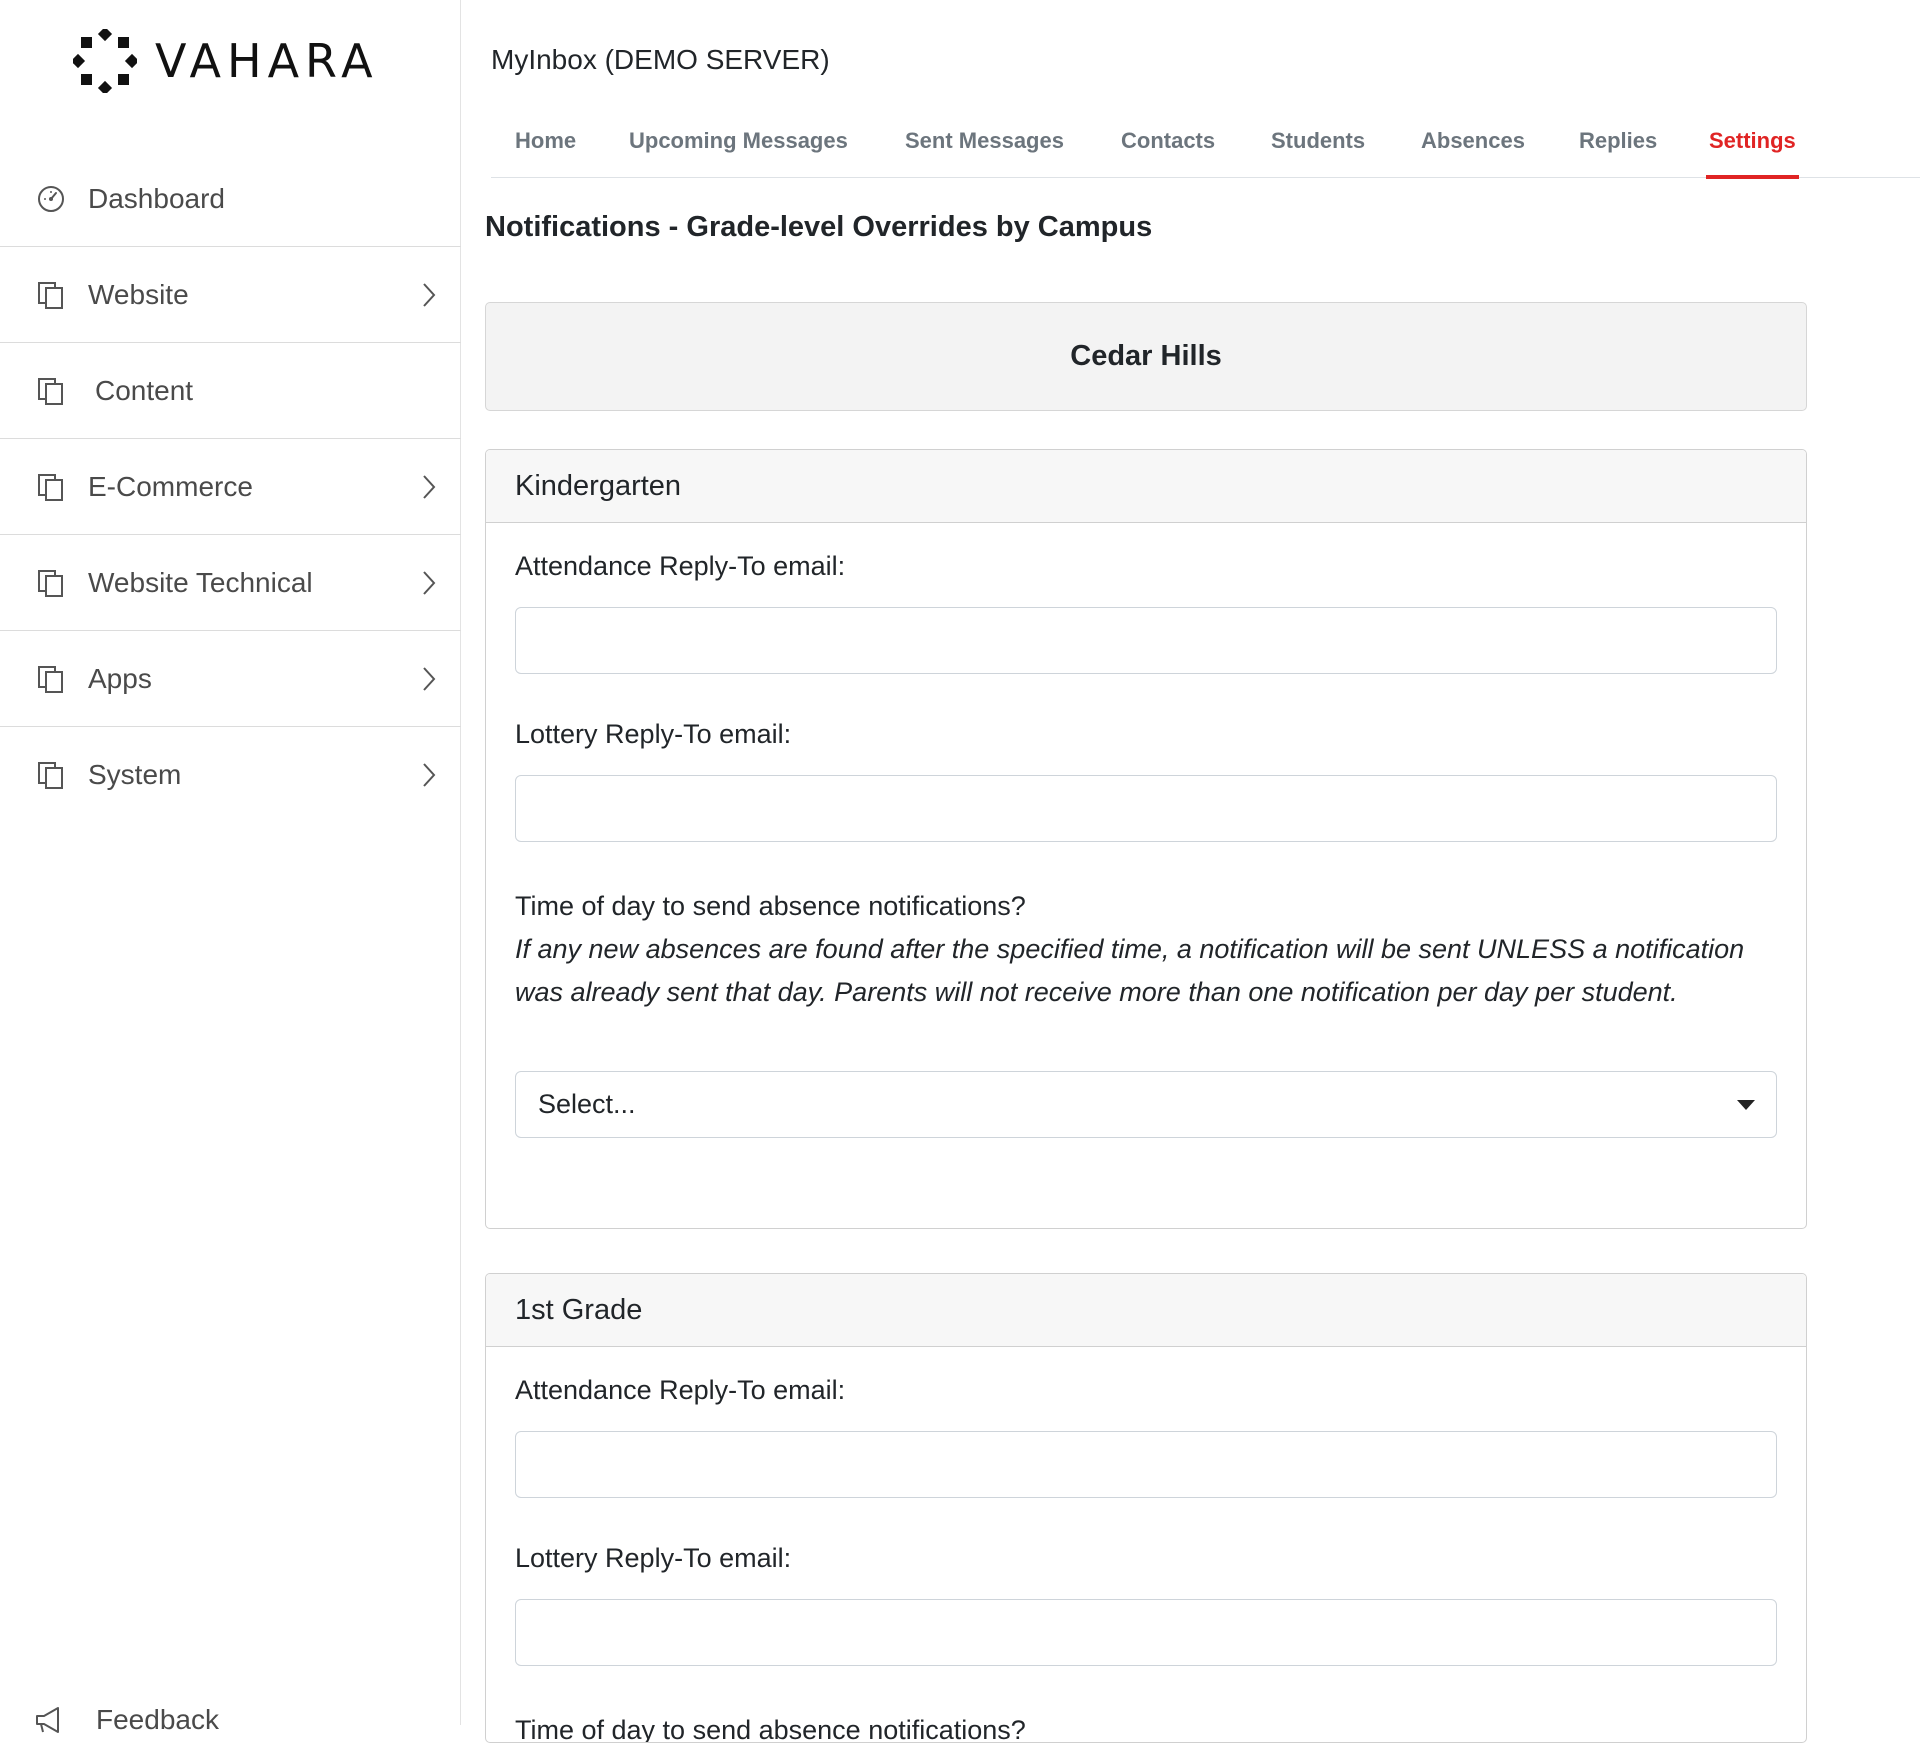 This screenshot has height=1743, width=1920. I want to click on tab-replies: Replies, so click(1618, 148).